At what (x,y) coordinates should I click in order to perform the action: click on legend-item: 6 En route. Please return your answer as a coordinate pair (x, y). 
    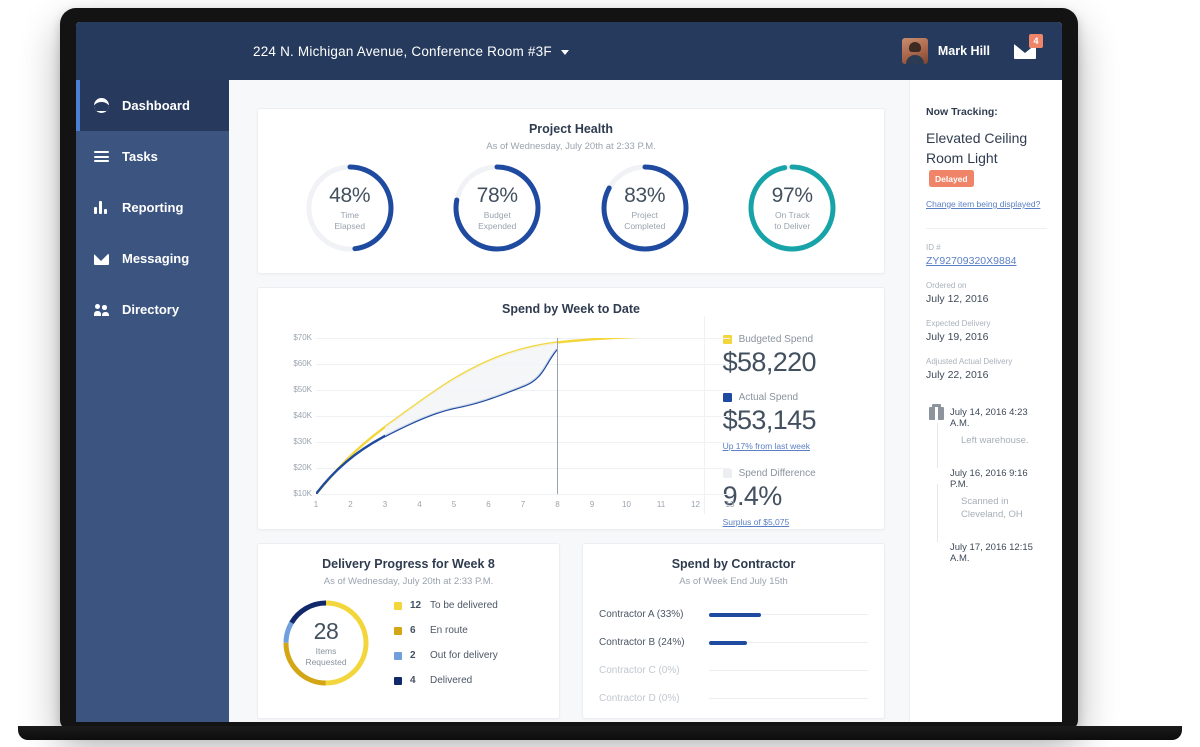
    Looking at the image, I should click on (446, 630).